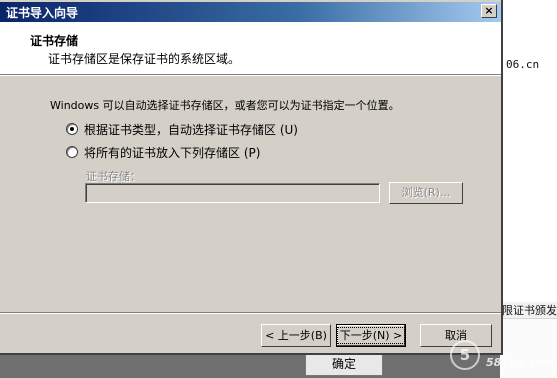  Describe the element at coordinates (250, 75) in the screenshot. I see `header-divider` at that location.